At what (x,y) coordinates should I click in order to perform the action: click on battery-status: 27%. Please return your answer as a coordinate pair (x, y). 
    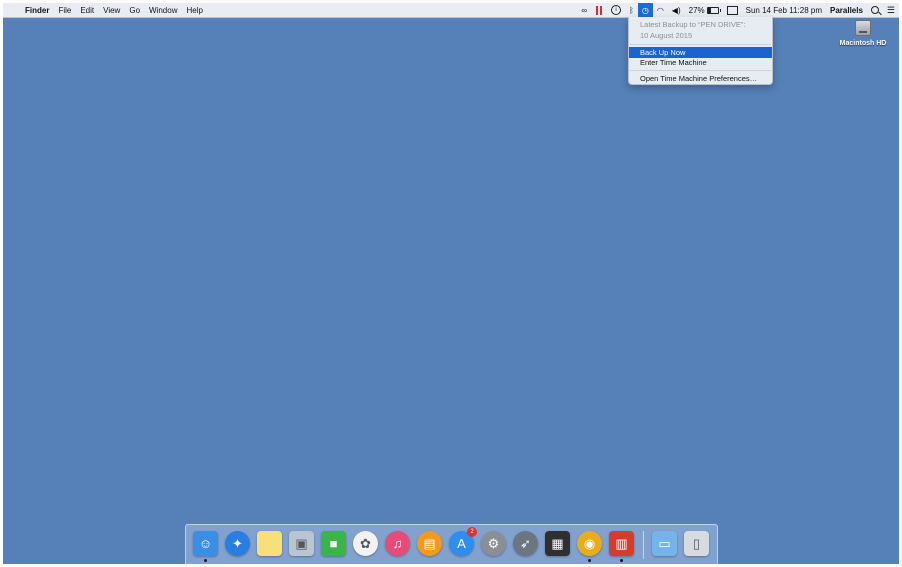
    Looking at the image, I should click on (704, 10).